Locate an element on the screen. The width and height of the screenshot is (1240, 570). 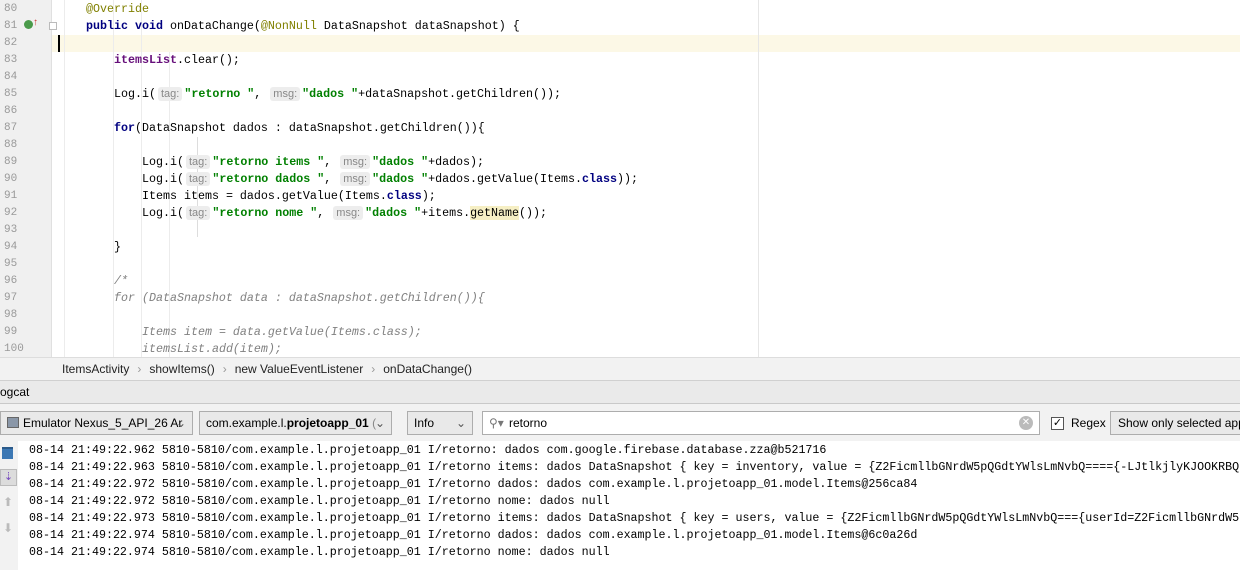
code-line: @Override is located at coordinates (117, 9).